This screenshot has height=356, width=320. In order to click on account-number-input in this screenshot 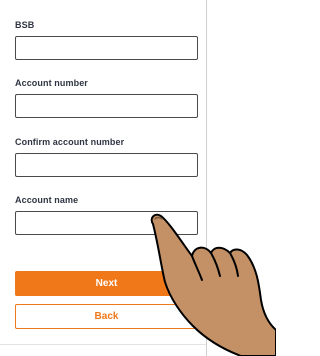, I will do `click(106, 106)`.